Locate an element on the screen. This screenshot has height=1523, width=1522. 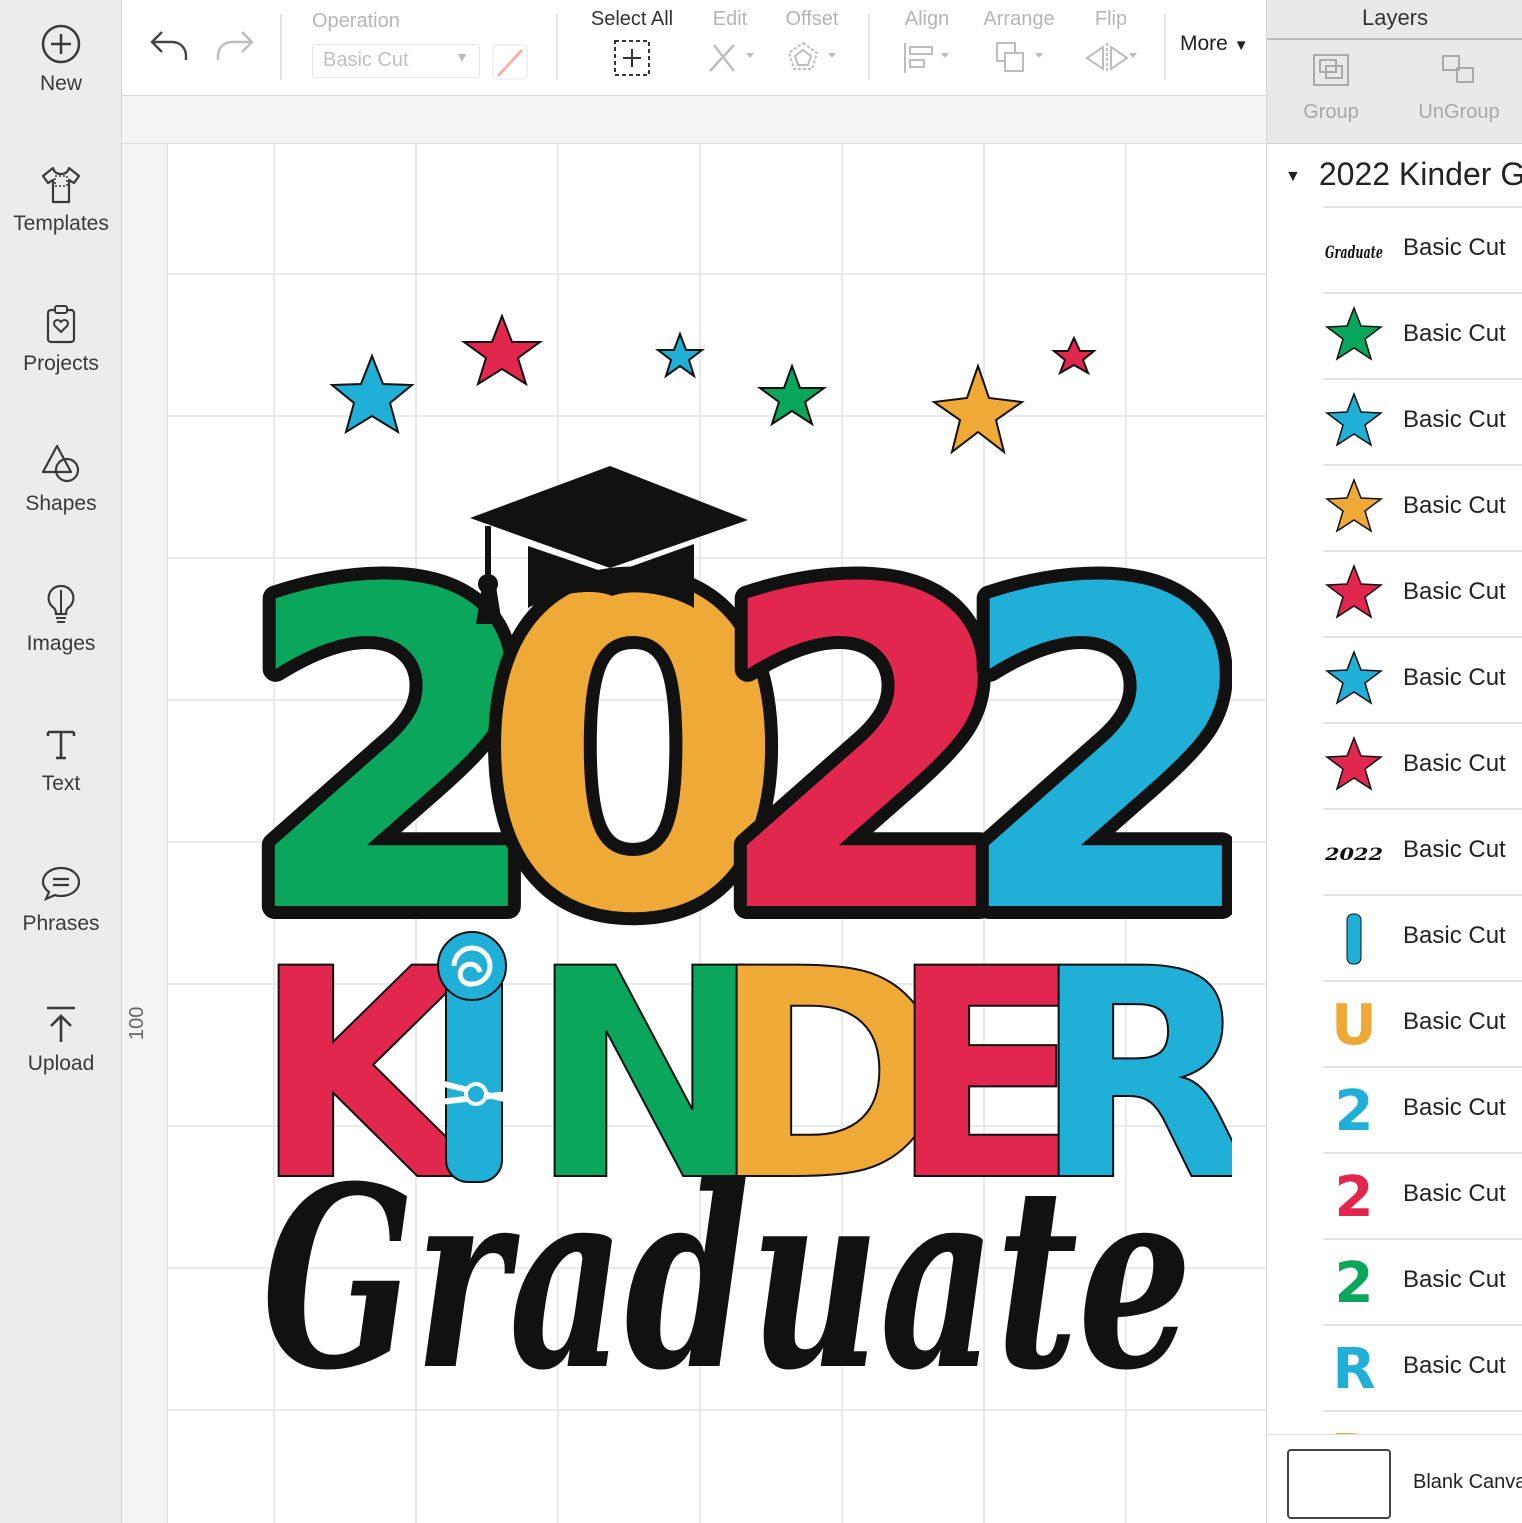
lightbulb-icon is located at coordinates (61, 603).